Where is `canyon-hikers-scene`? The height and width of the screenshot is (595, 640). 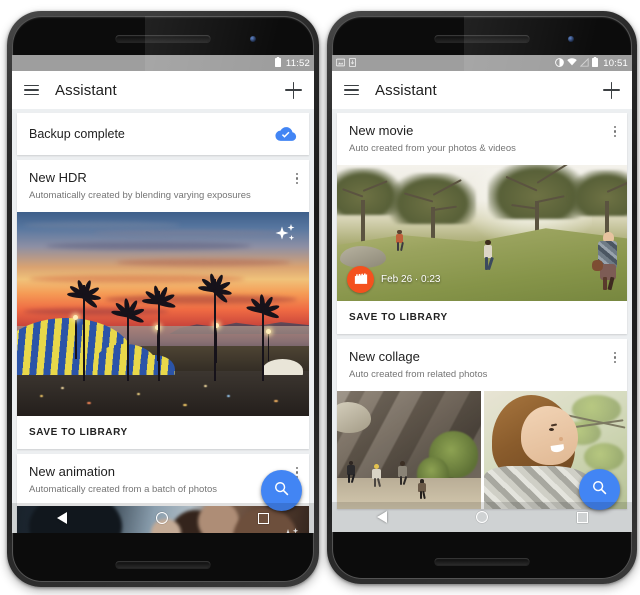
canyon-hikers-scene is located at coordinates (409, 449).